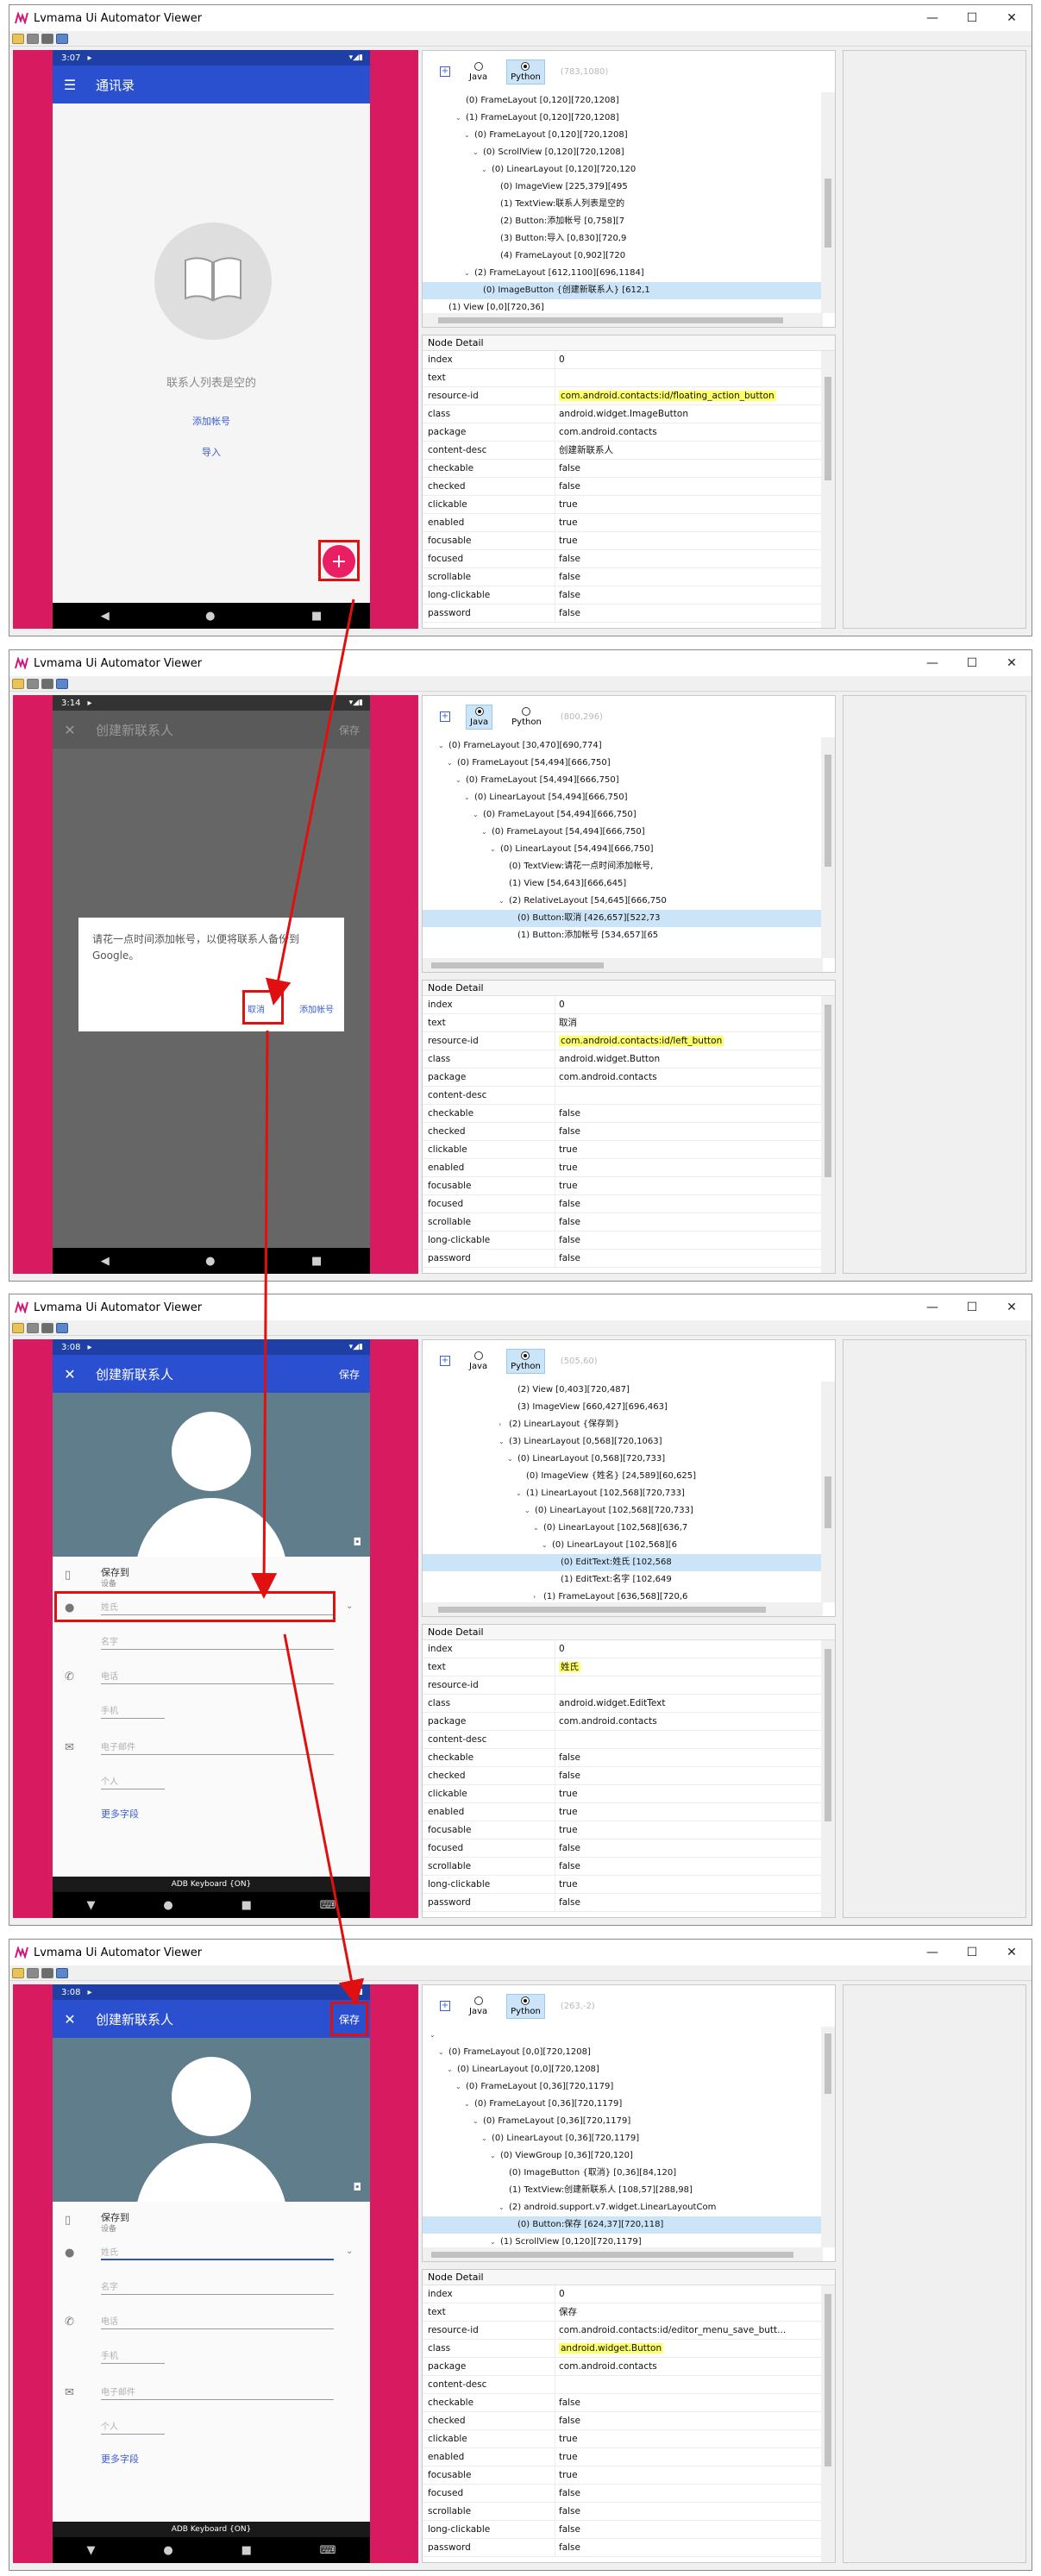 The height and width of the screenshot is (2576, 1041). Describe the element at coordinates (622, 746) in the screenshot. I see `tree-node: ⌄ (0) FrameLayout [30,470][690,774]` at that location.